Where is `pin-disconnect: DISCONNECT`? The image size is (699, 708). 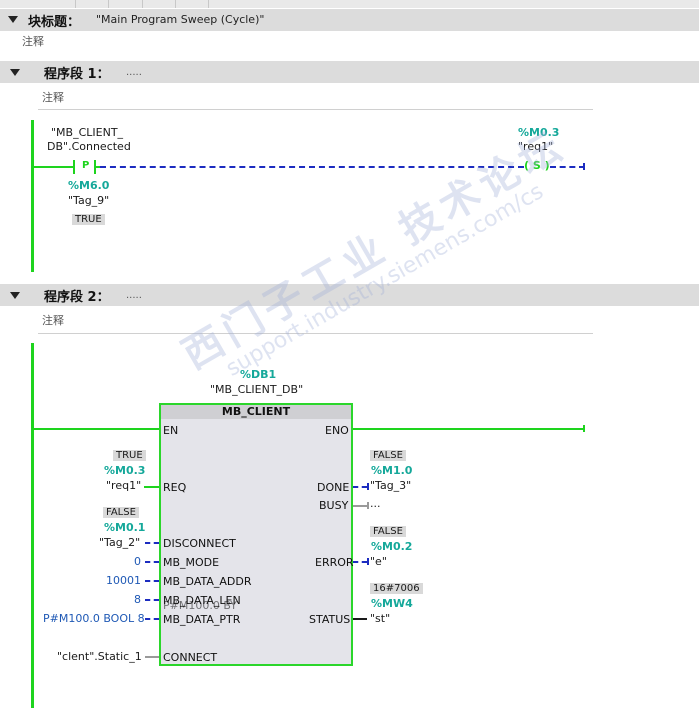 pin-disconnect: DISCONNECT is located at coordinates (199, 543).